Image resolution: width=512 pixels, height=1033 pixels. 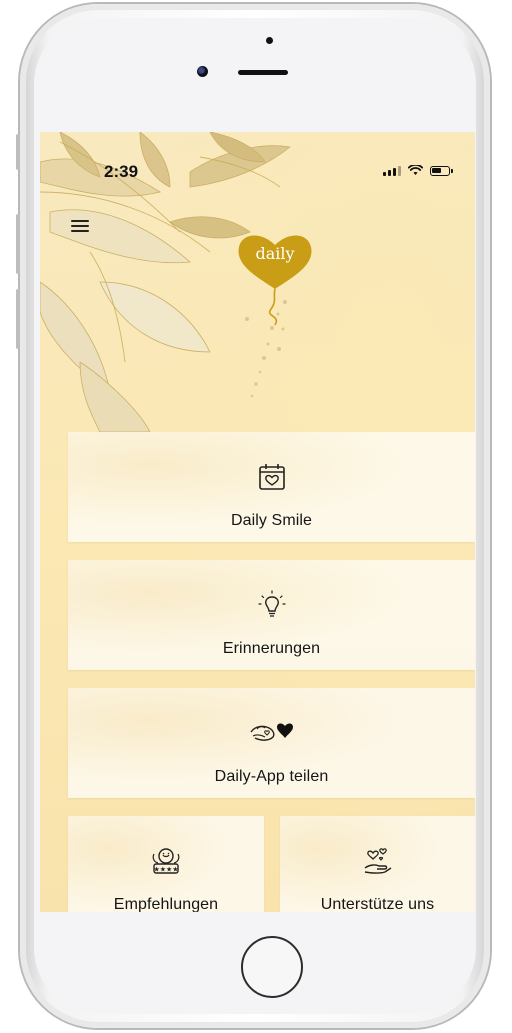 I want to click on volume-up-button, so click(x=18, y=244).